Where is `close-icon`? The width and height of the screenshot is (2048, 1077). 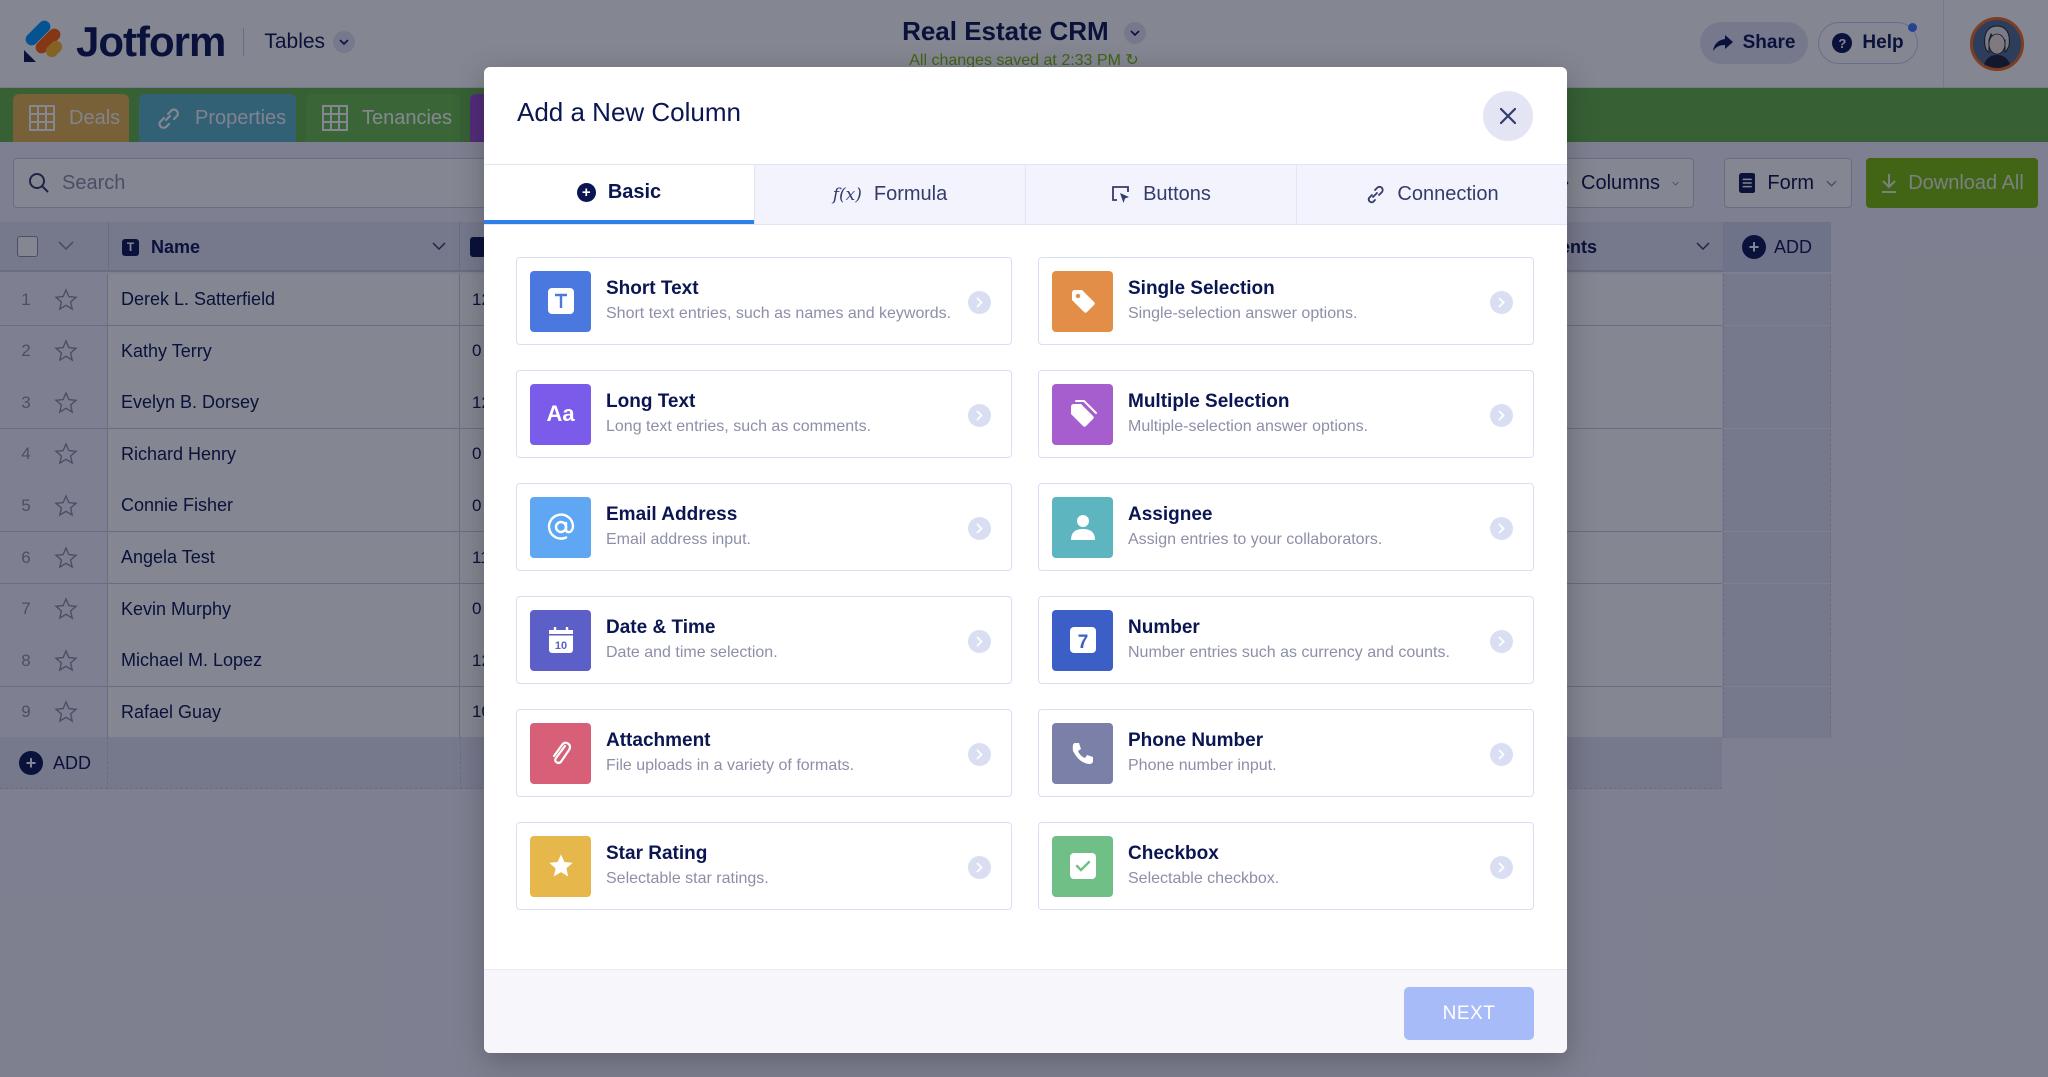 close-icon is located at coordinates (1508, 116).